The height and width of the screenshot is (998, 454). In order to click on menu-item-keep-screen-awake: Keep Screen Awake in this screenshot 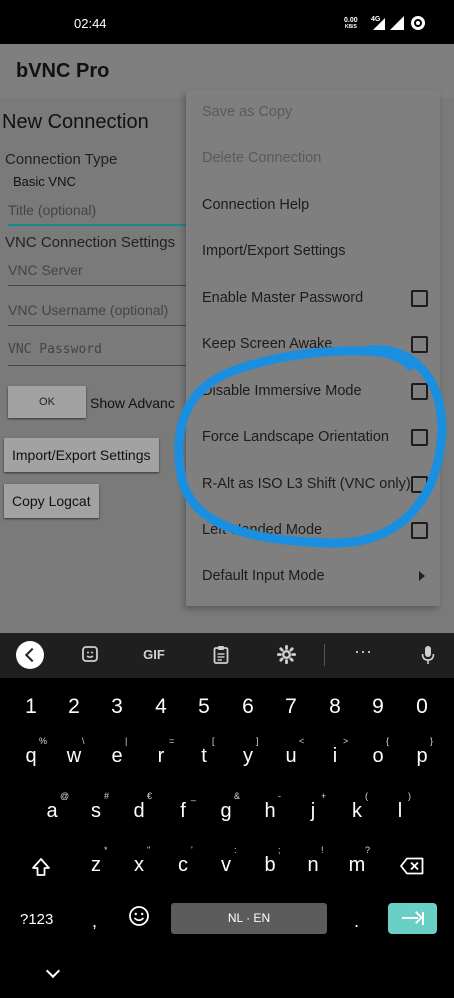, I will do `click(313, 345)`.